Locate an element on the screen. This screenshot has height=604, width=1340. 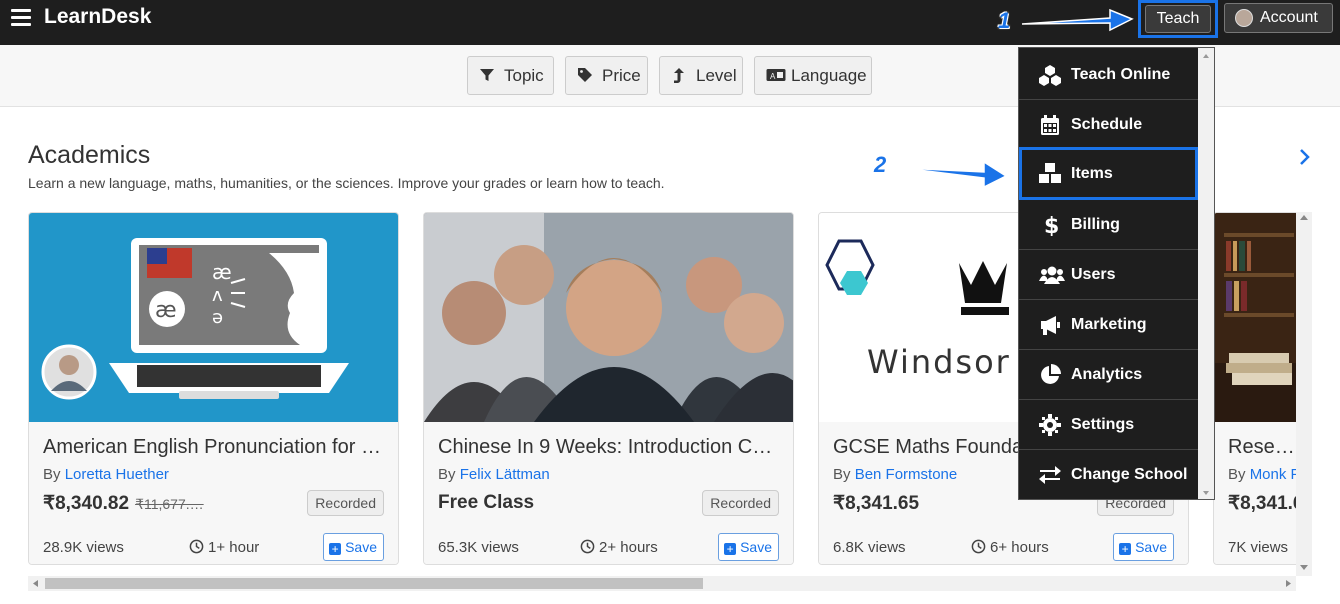
teach-button: Teach is located at coordinates (1178, 19).